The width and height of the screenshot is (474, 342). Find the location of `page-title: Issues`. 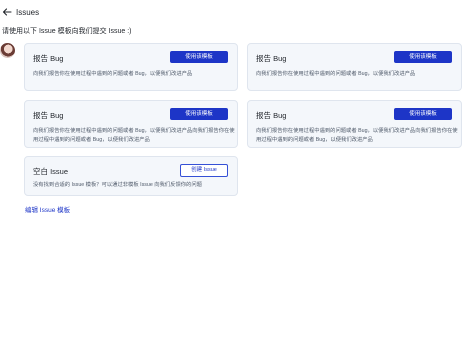

page-title: Issues is located at coordinates (28, 12).